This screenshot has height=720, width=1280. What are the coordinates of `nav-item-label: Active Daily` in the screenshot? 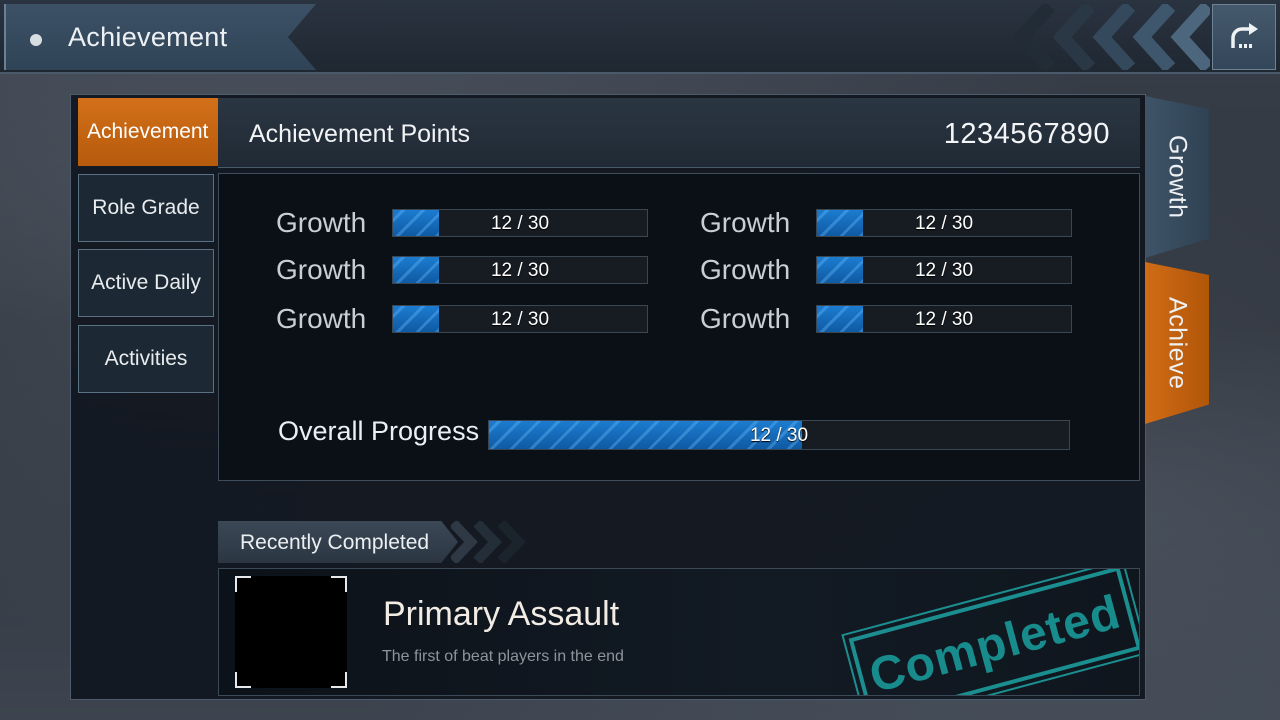 It's located at (146, 282).